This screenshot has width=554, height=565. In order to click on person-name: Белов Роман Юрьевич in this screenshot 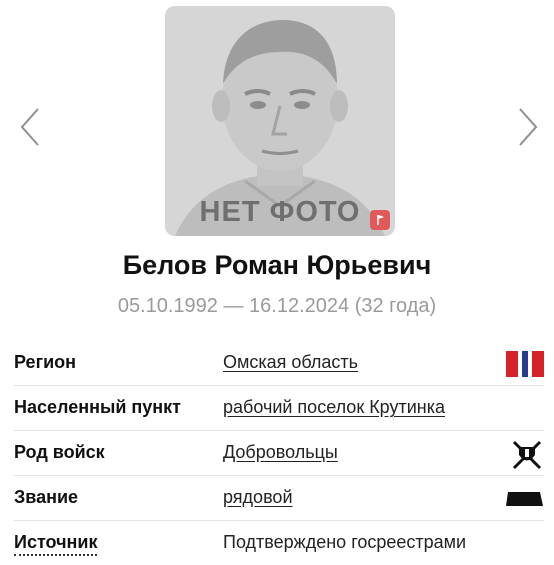, I will do `click(277, 265)`.